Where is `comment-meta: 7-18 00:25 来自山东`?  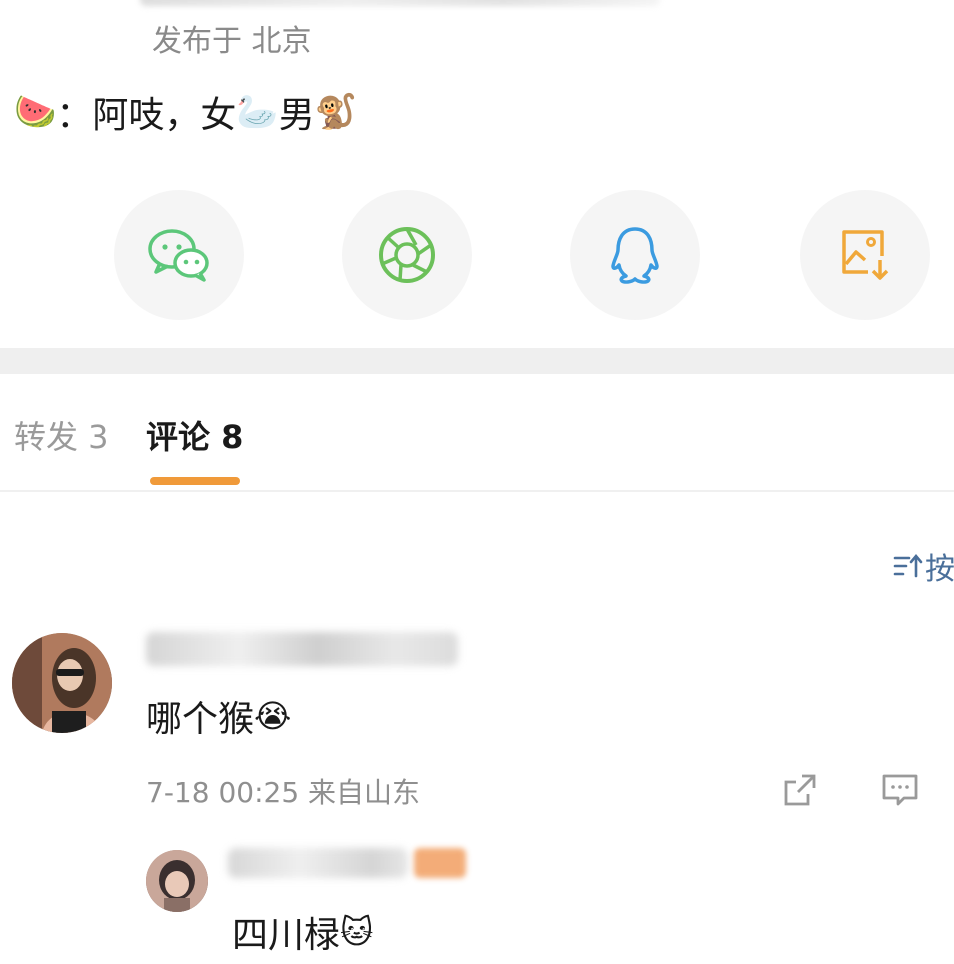
comment-meta: 7-18 00:25 来自山东 is located at coordinates (283, 792).